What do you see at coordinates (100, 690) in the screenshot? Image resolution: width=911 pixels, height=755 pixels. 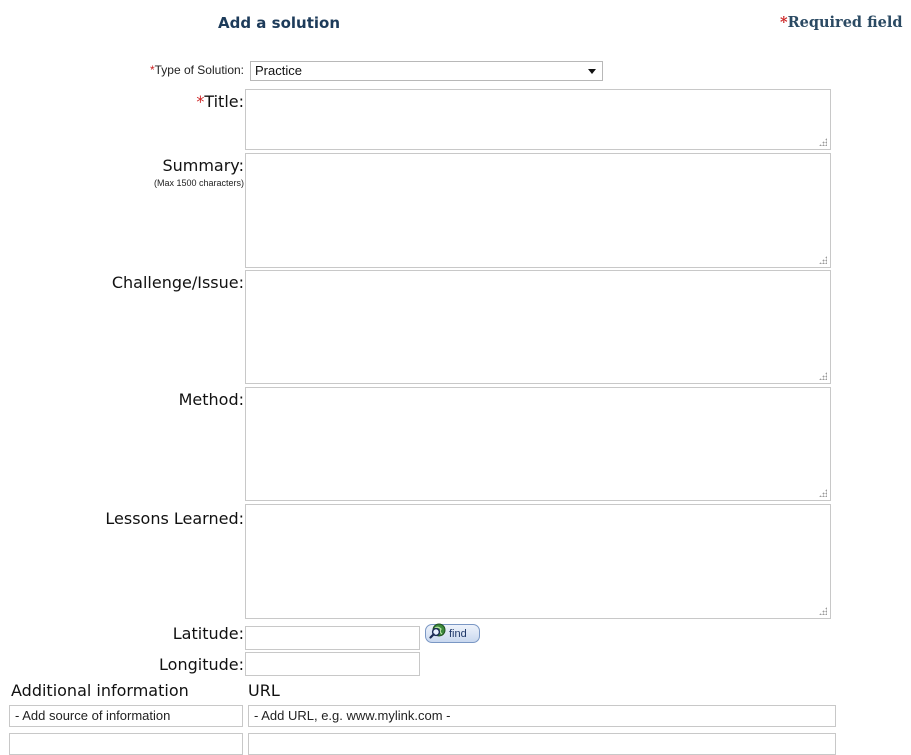 I see `additional-information-header: Additional information` at bounding box center [100, 690].